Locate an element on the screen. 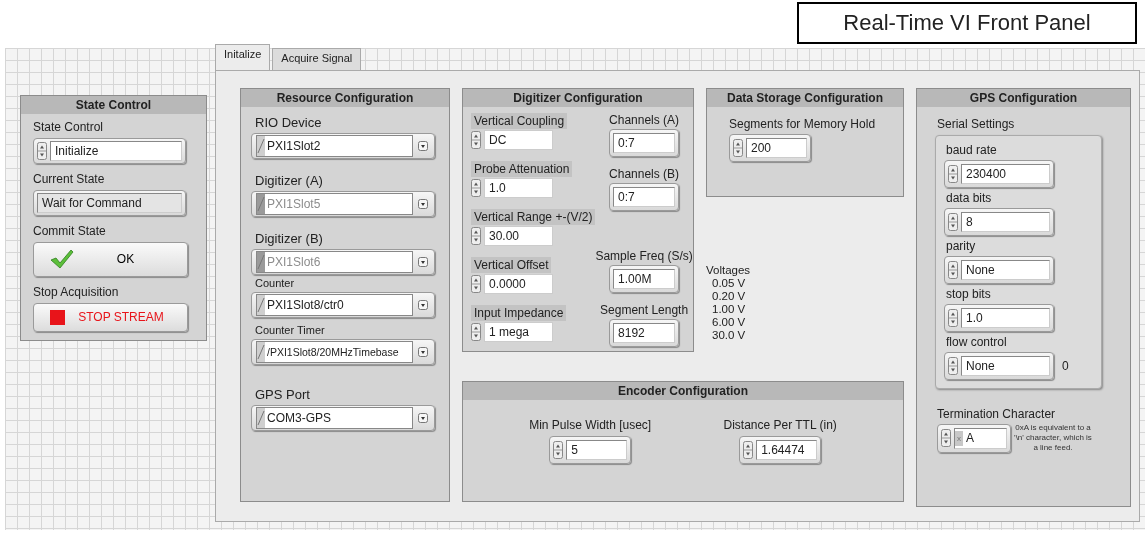  panel-title: State Control is located at coordinates (113, 105).